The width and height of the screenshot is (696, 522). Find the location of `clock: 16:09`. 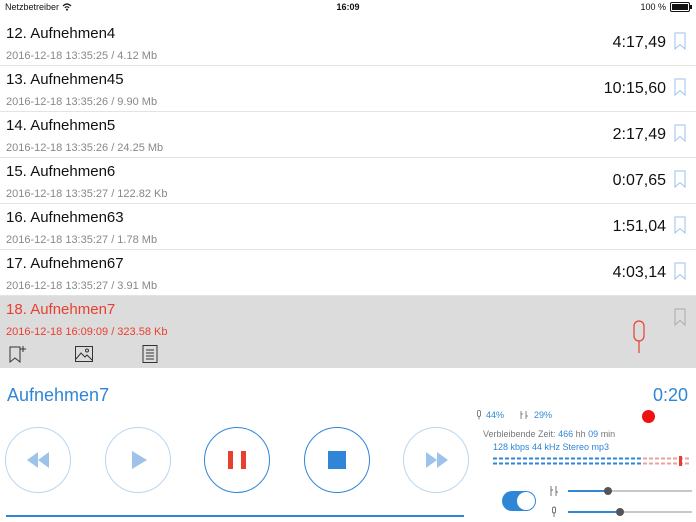

clock: 16:09 is located at coordinates (348, 7).